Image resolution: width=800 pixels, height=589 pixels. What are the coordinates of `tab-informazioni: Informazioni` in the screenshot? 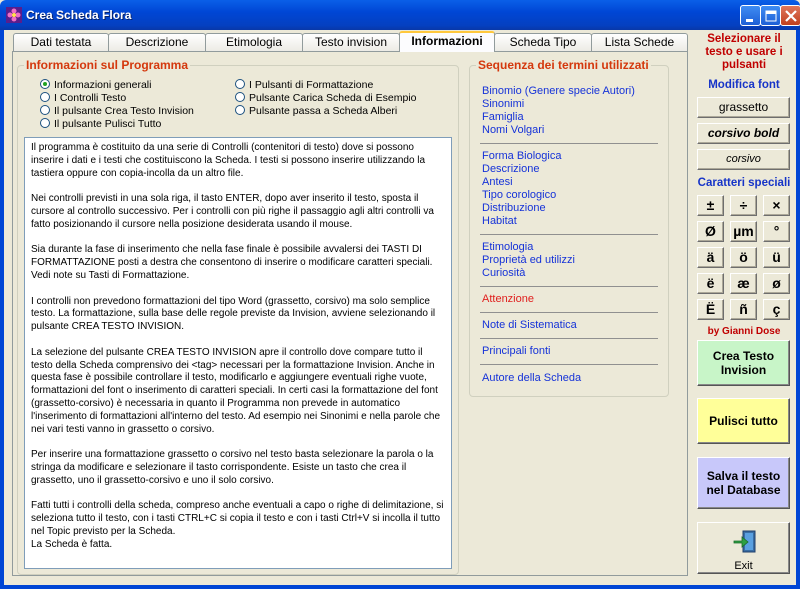 It's located at (447, 41).